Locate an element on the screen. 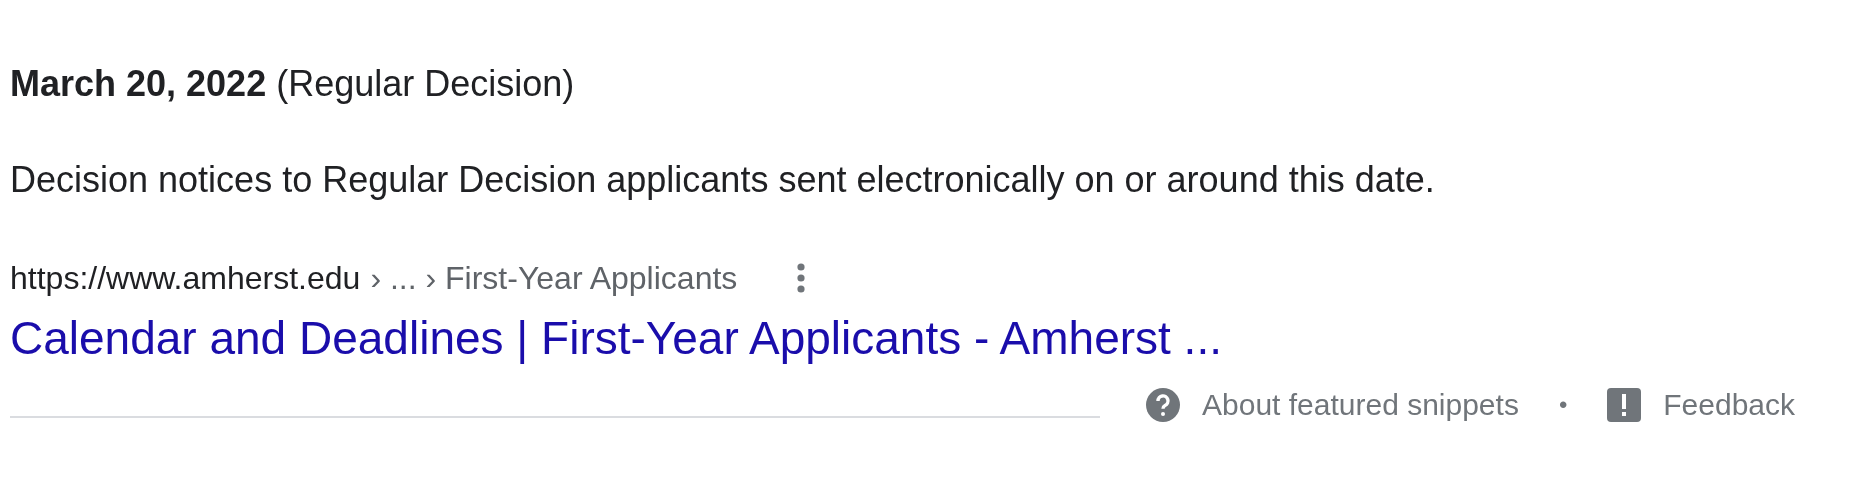 This screenshot has width=1870, height=502. more-options-icon is located at coordinates (801, 278).